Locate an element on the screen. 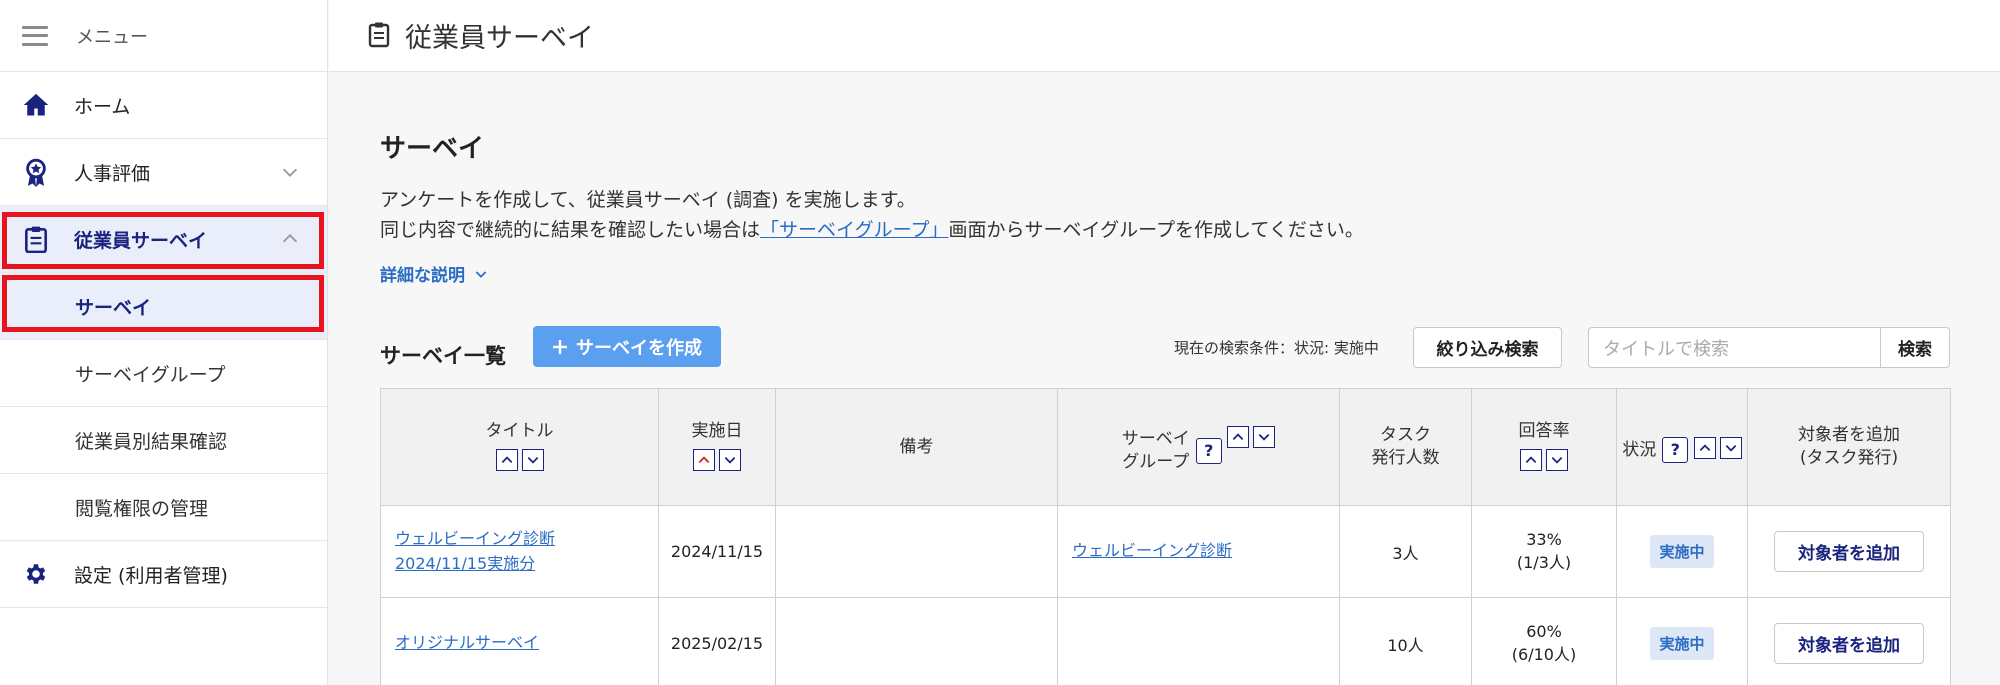 The height and width of the screenshot is (685, 2000). sidebar-subitem-view-permissions: 閲覧権限の管理 is located at coordinates (163, 507).